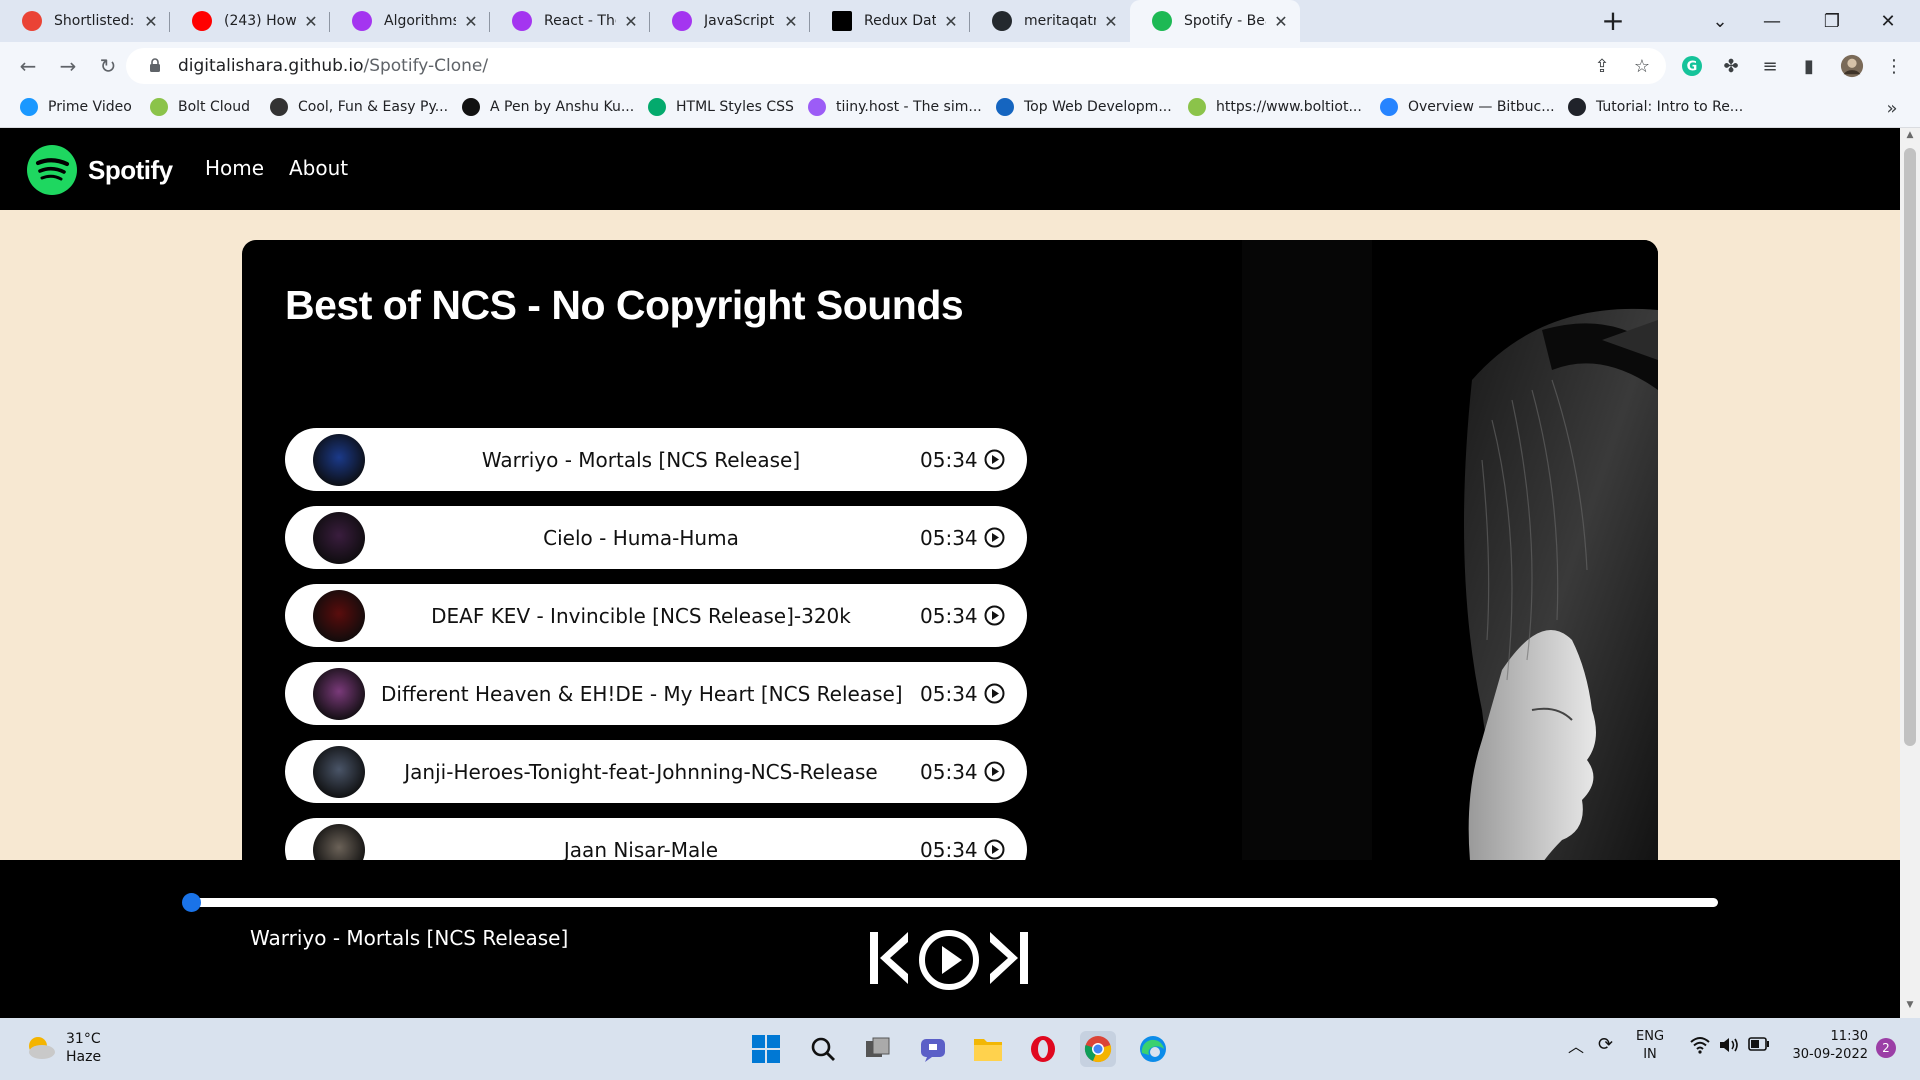 This screenshot has height=1080, width=1920. What do you see at coordinates (1009, 958) in the screenshot?
I see `next-track-icon` at bounding box center [1009, 958].